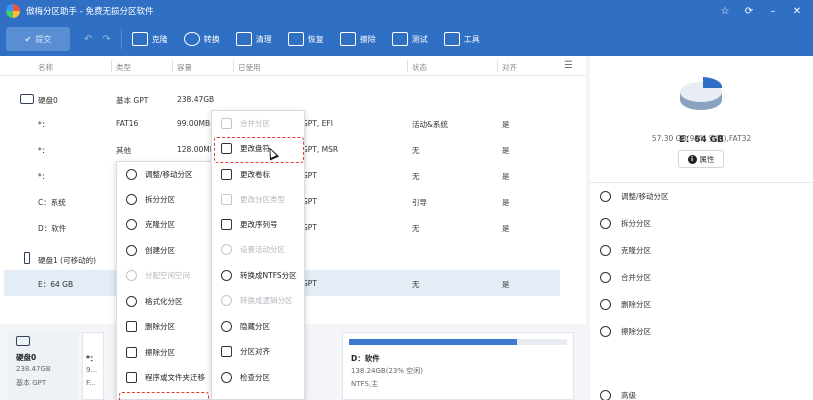  Describe the element at coordinates (226, 377) in the screenshot. I see `check-icon` at that location.